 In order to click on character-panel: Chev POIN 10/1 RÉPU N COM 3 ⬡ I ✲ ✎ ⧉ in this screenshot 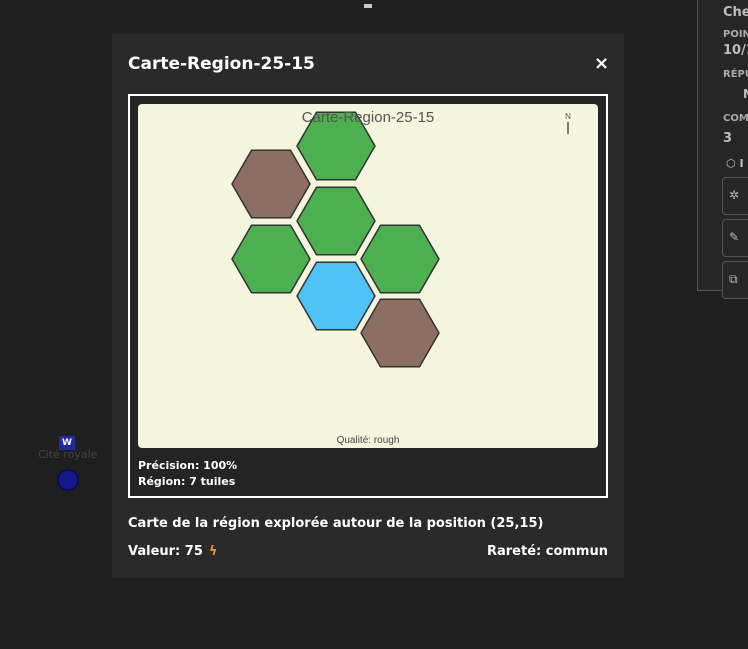, I will do `click(722, 149)`.